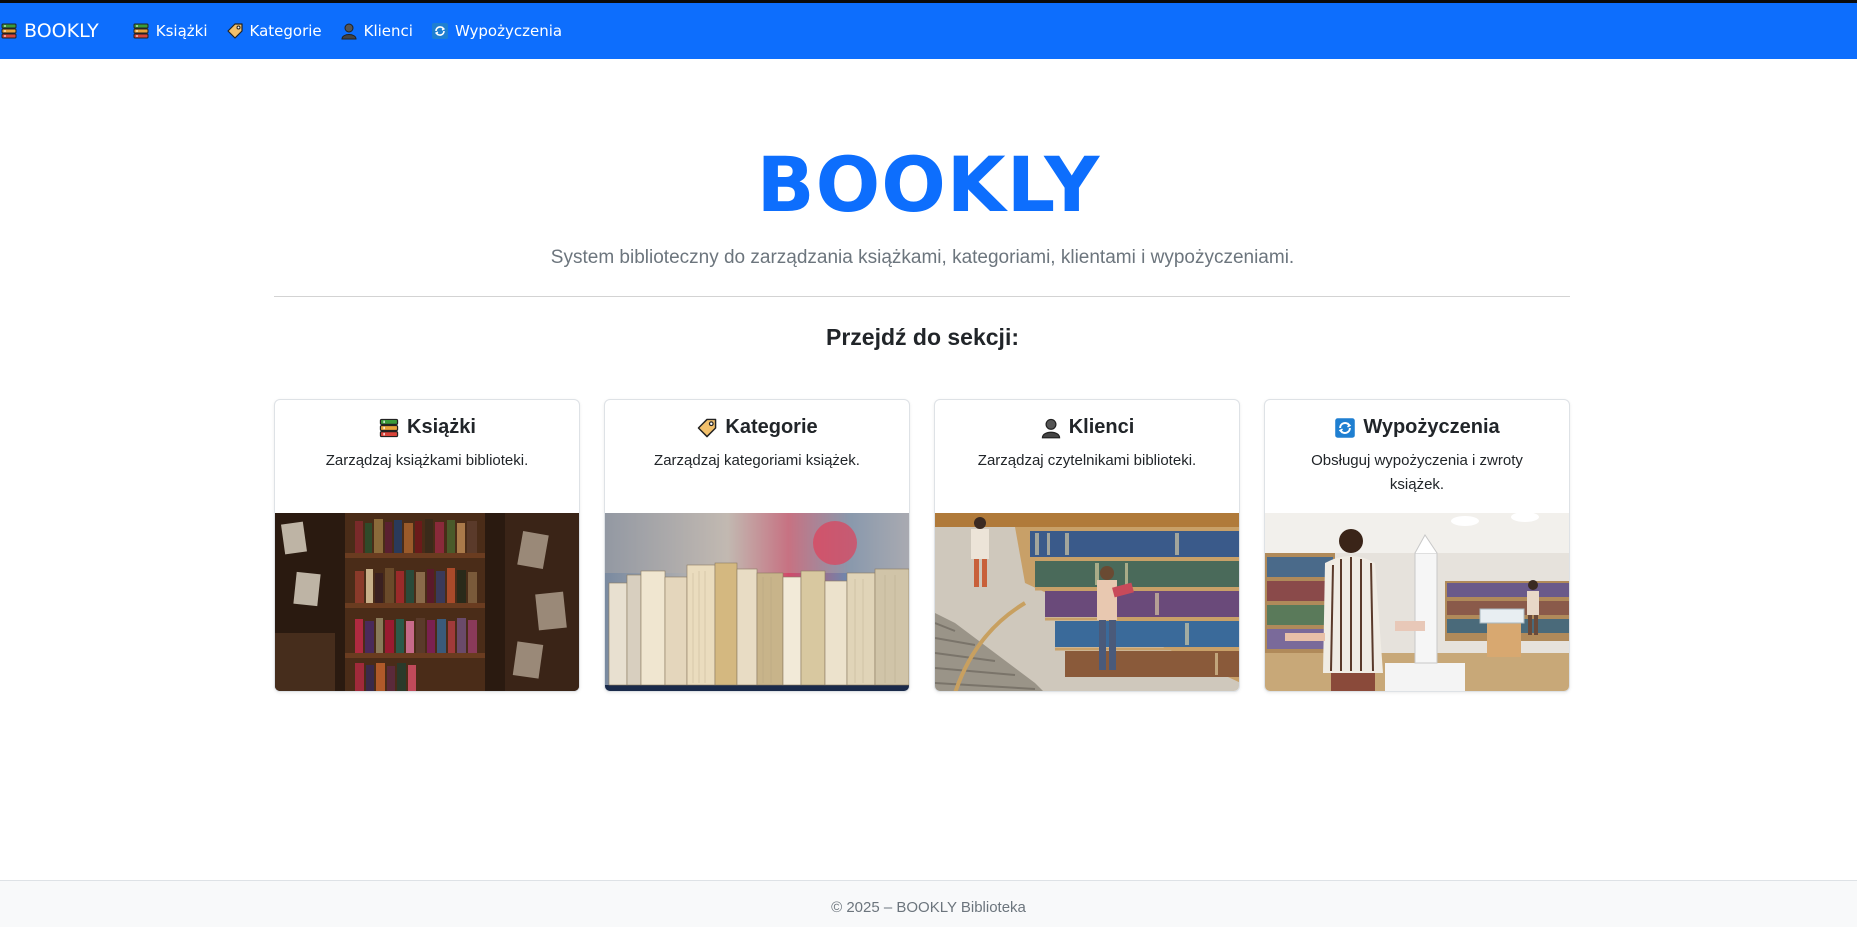 Image resolution: width=1857 pixels, height=927 pixels. I want to click on nav-link-label: Wypożyczenia, so click(508, 31).